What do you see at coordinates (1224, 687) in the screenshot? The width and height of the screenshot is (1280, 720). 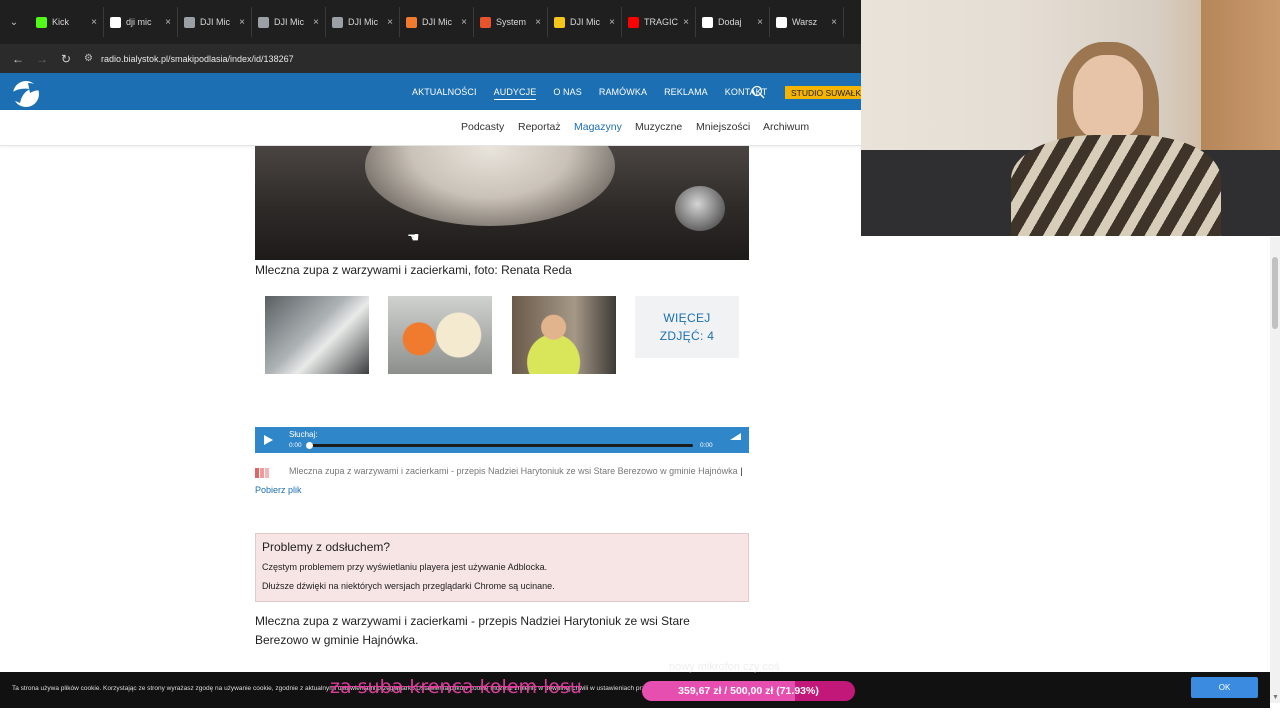 I see `cookie-ok-button: OK` at bounding box center [1224, 687].